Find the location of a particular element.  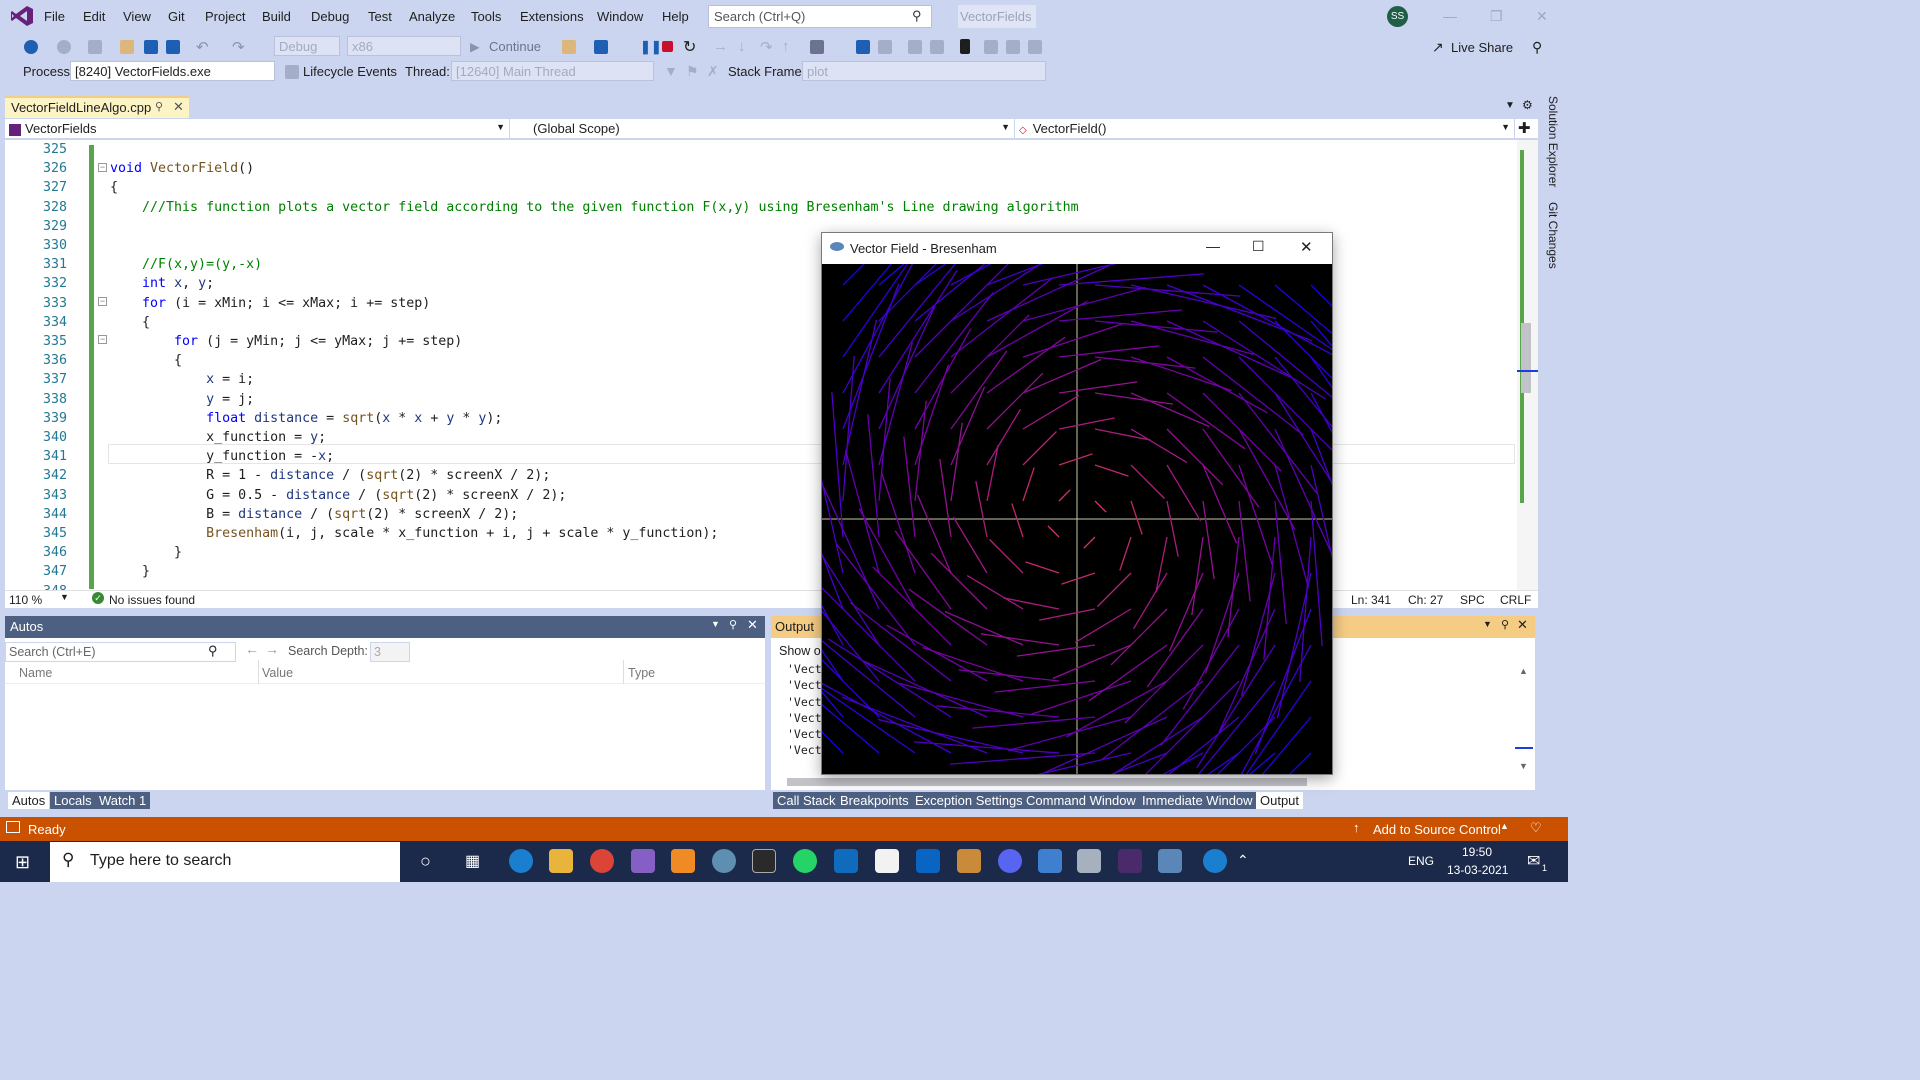

tab-watch-1: Watch 1 is located at coordinates (123, 800).